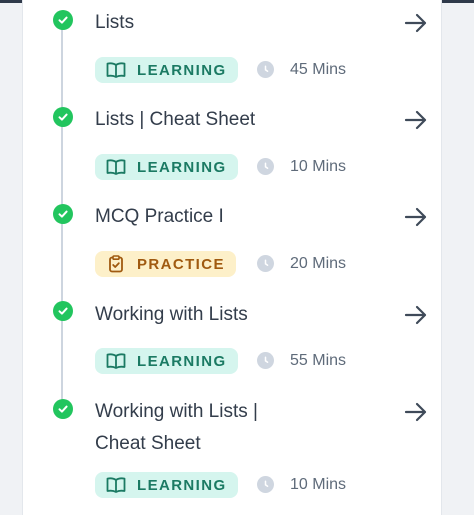 Image resolution: width=474 pixels, height=515 pixels. What do you see at coordinates (318, 263) in the screenshot?
I see `duration-text: 20 Mins` at bounding box center [318, 263].